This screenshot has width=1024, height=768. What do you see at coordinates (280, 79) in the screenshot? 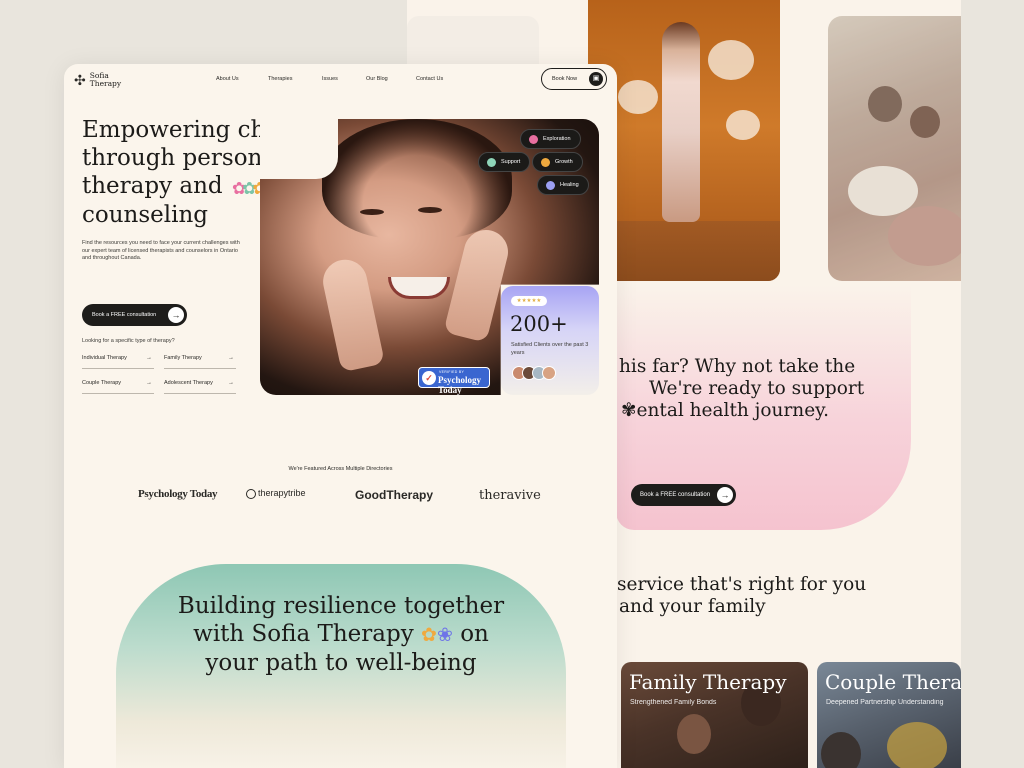
I see `nav-therapies: Therapies` at bounding box center [280, 79].